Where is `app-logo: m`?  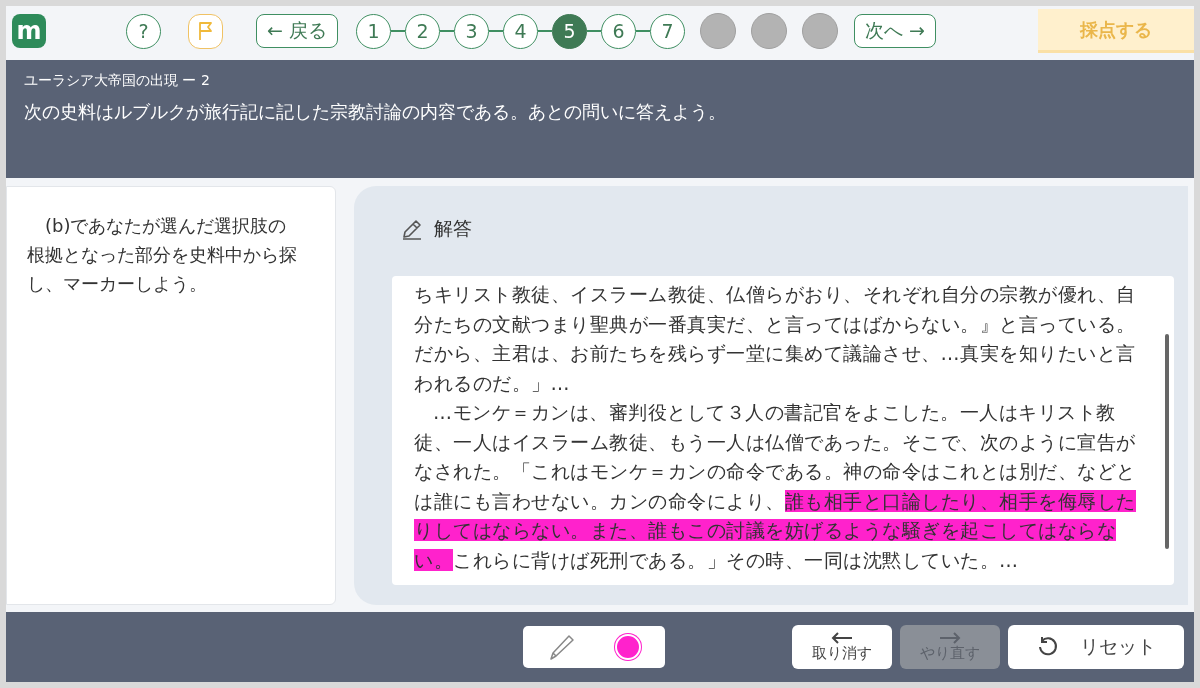
app-logo: m is located at coordinates (29, 31).